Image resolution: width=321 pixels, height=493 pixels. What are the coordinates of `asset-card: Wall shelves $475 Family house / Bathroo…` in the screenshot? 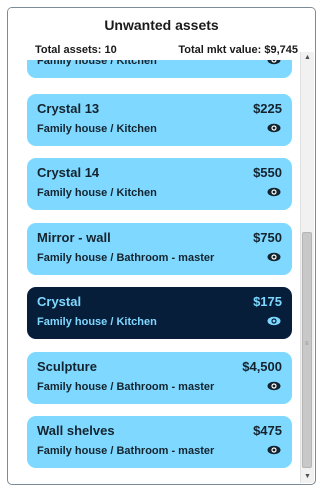 It's located at (159, 442).